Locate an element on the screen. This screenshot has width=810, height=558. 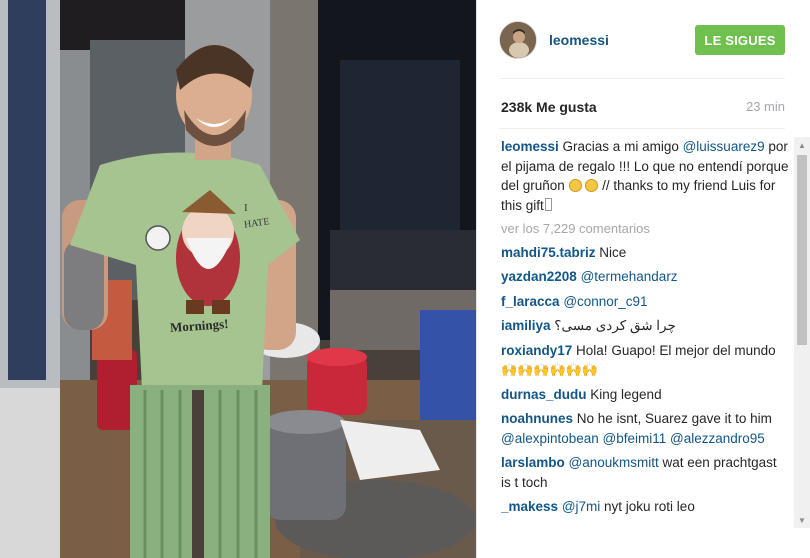
comment-mention: @connor_c91 is located at coordinates (603, 301).